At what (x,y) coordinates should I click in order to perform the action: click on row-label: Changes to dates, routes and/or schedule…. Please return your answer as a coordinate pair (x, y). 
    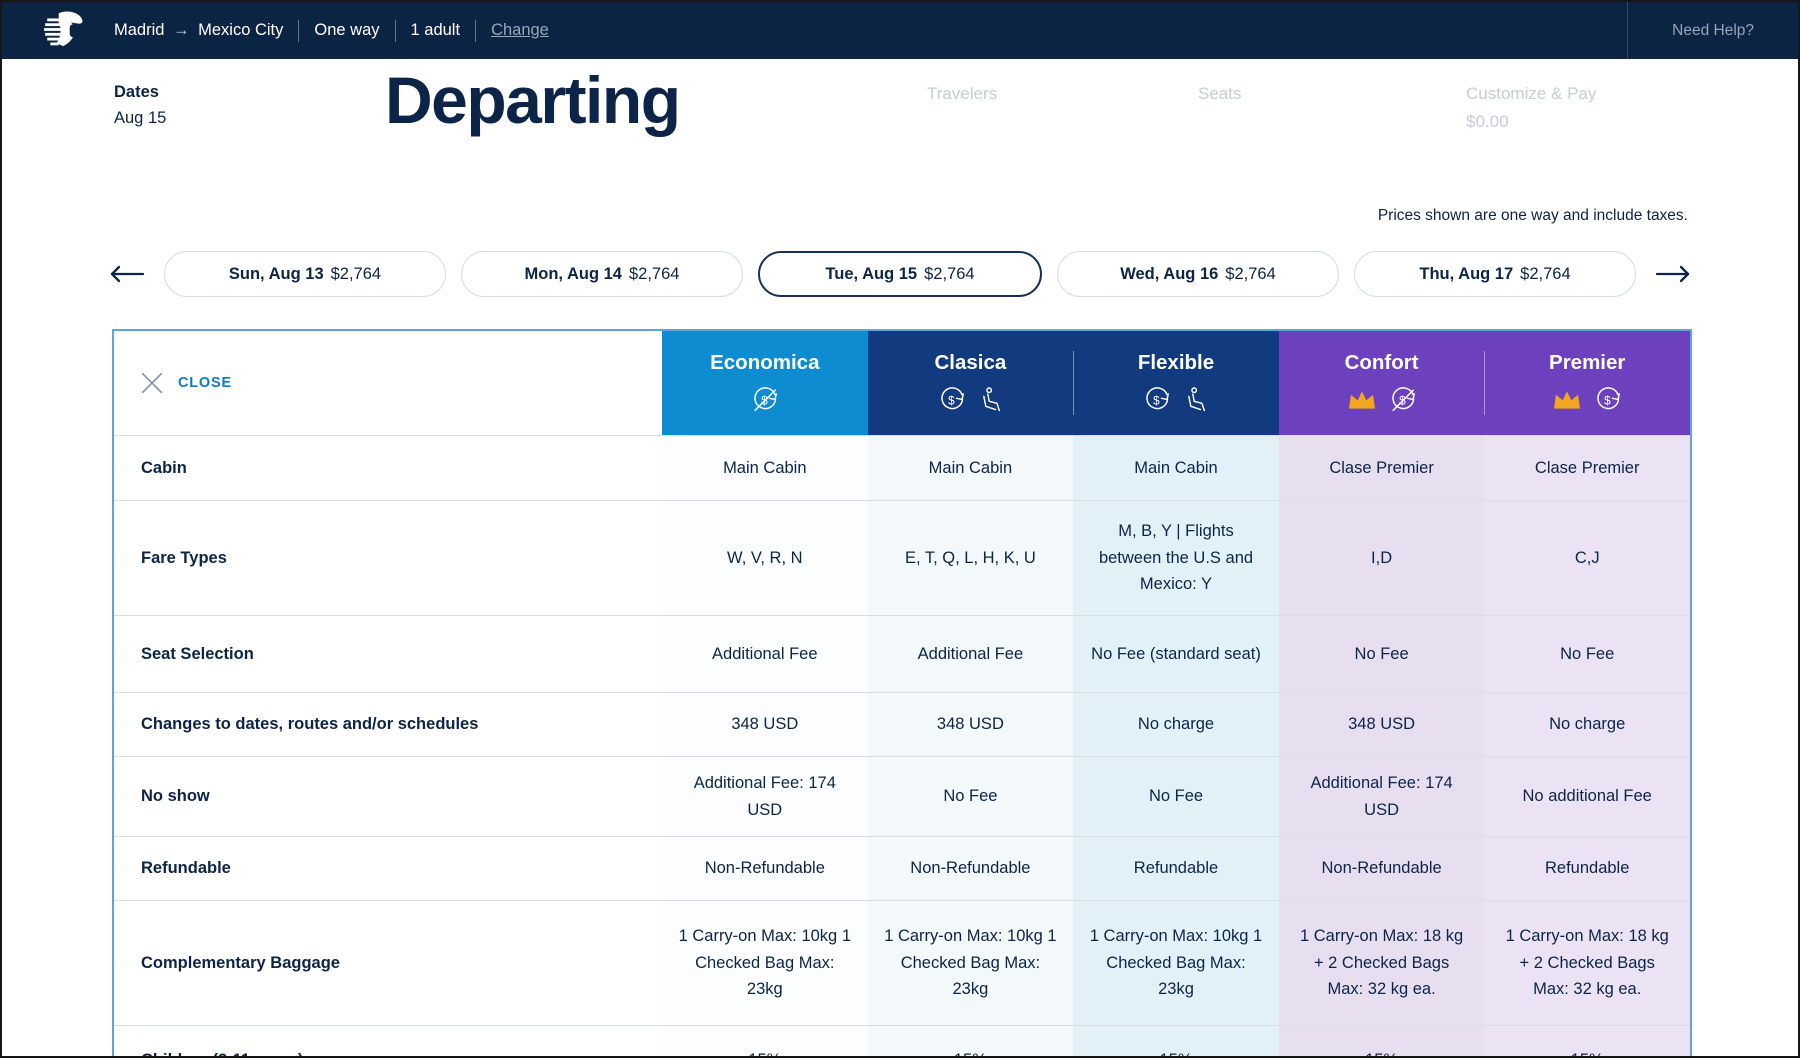
    Looking at the image, I should click on (388, 724).